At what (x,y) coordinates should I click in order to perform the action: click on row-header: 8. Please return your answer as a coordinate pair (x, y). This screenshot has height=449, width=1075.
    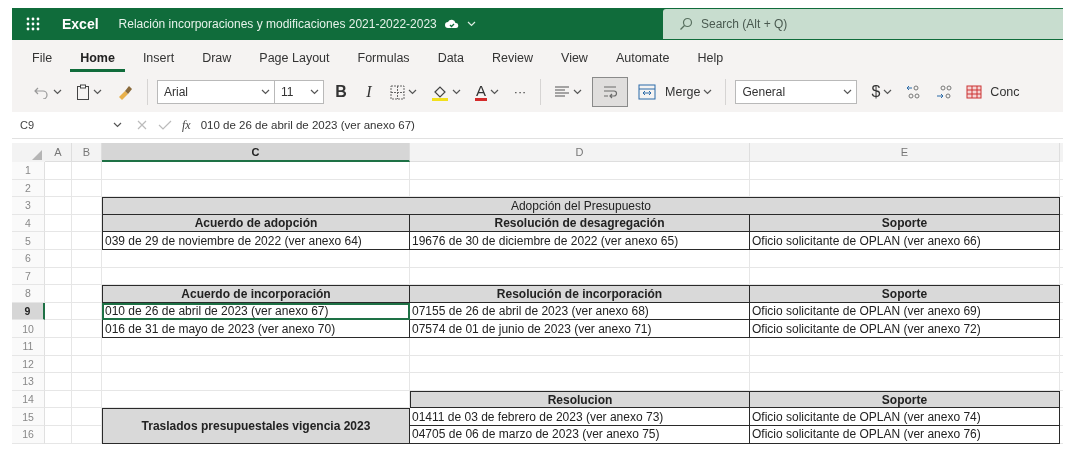
    Looking at the image, I should click on (28, 294).